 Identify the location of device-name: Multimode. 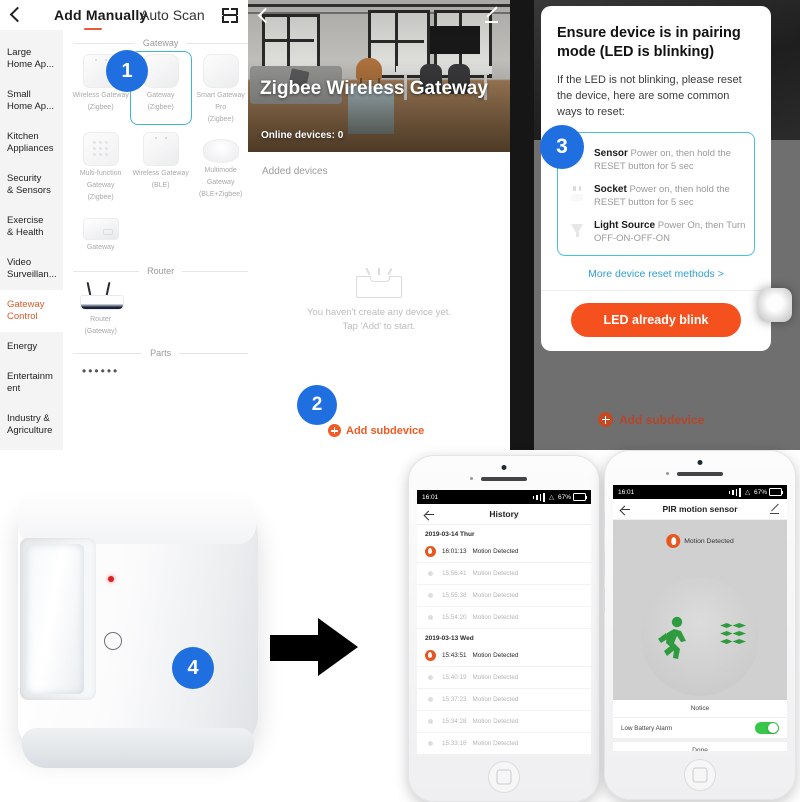
(220, 170).